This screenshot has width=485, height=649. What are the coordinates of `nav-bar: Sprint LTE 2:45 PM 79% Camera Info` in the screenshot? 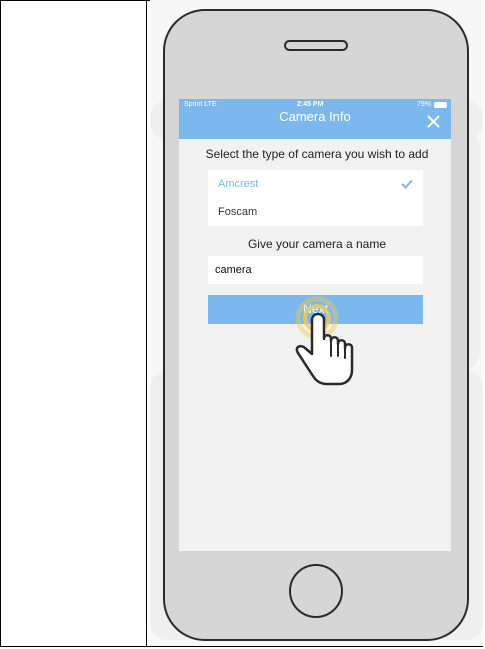 It's located at (315, 119).